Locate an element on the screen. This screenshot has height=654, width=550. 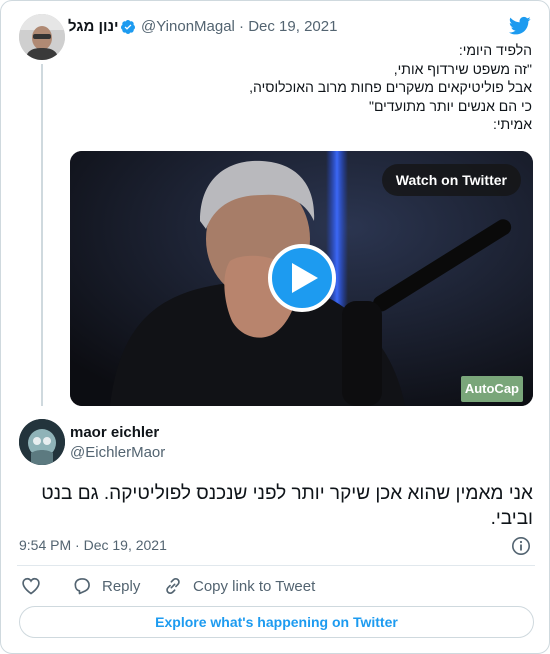
copy-link-button: Copy link to Tweet is located at coordinates (239, 586).